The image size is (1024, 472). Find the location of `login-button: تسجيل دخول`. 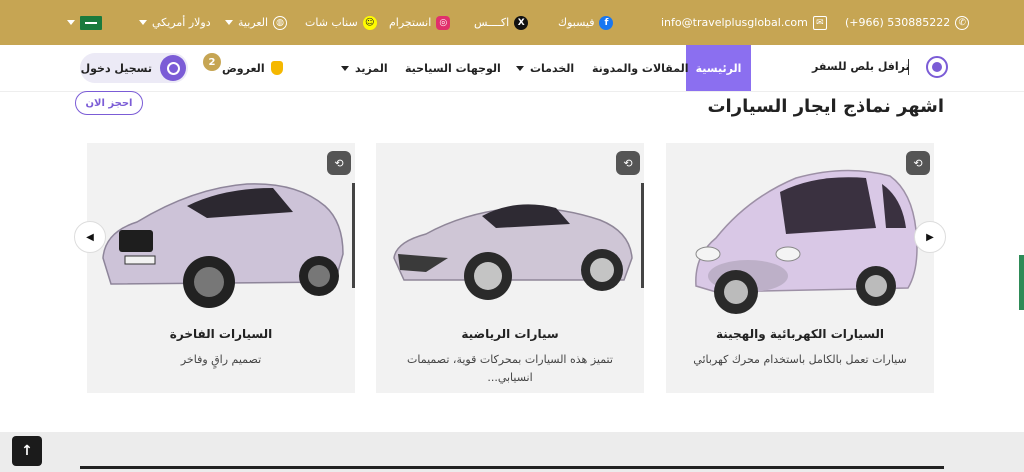

login-button: تسجيل دخول is located at coordinates (134, 68).